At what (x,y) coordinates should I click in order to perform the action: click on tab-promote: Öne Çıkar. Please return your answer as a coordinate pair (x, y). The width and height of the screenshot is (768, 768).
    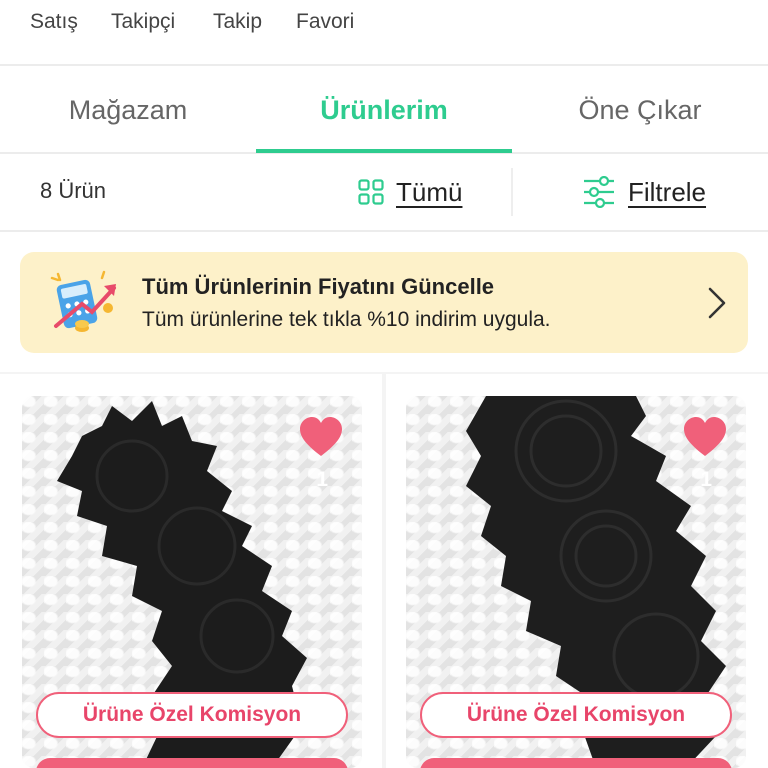
    Looking at the image, I should click on (640, 110).